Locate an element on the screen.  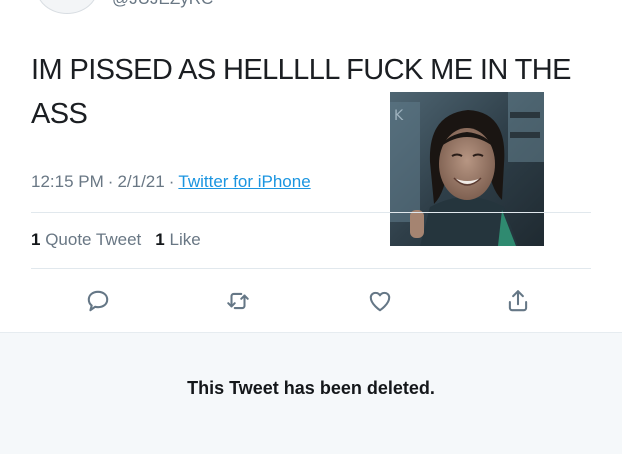
user-handle: @JUJEZyRC is located at coordinates (162, 4).